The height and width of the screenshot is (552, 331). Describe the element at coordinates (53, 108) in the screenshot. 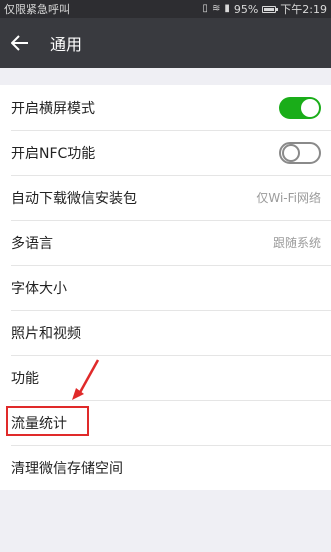

I see `landscape-mode-label: 开启横屏模式` at that location.